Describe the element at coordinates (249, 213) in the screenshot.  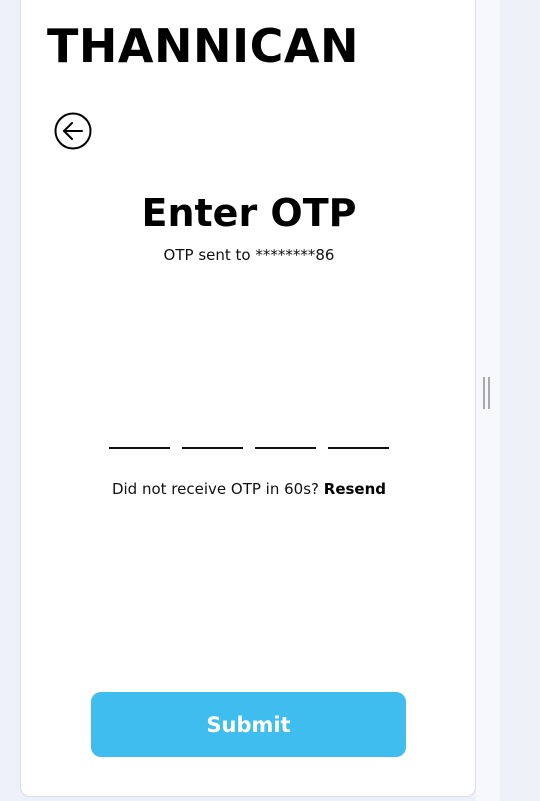
I see `page-title: Enter OTP` at that location.